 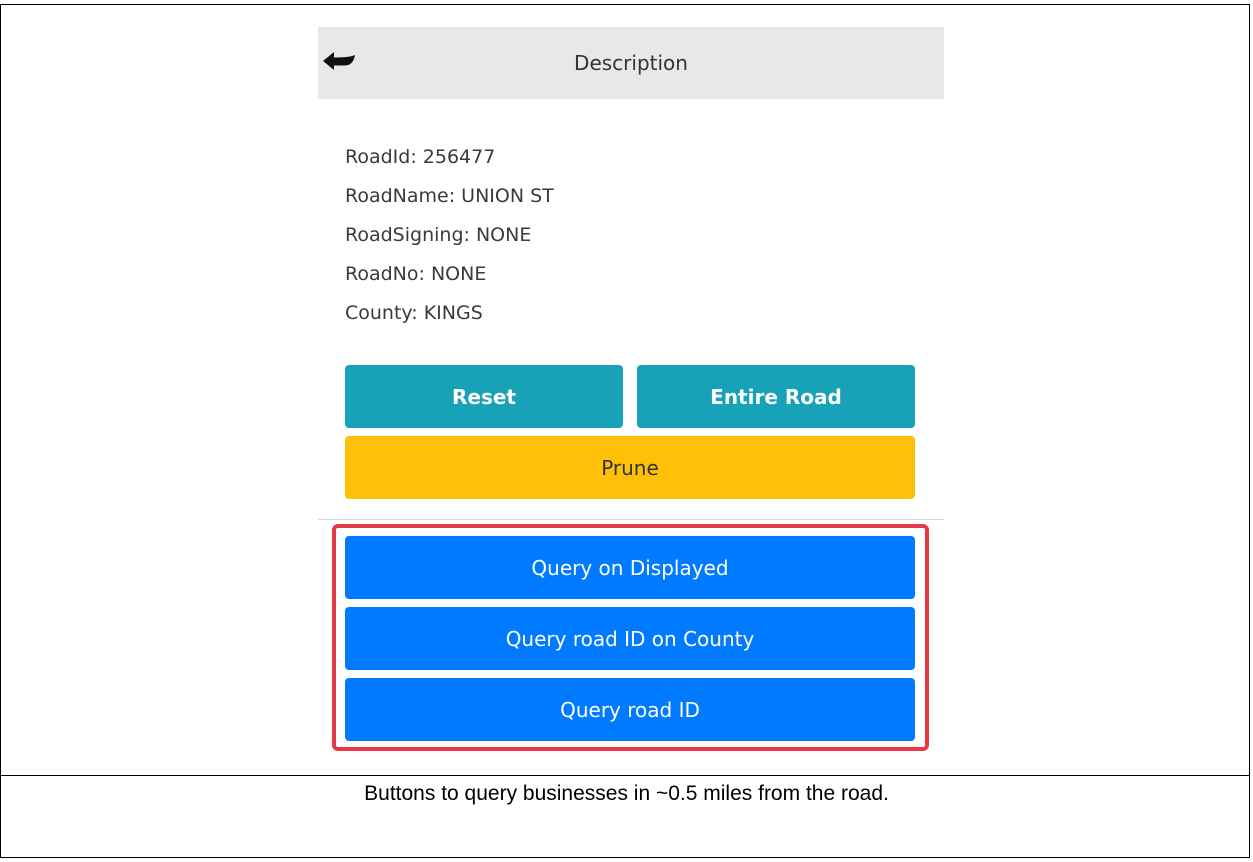 I want to click on caption-divider, so click(x=625, y=775).